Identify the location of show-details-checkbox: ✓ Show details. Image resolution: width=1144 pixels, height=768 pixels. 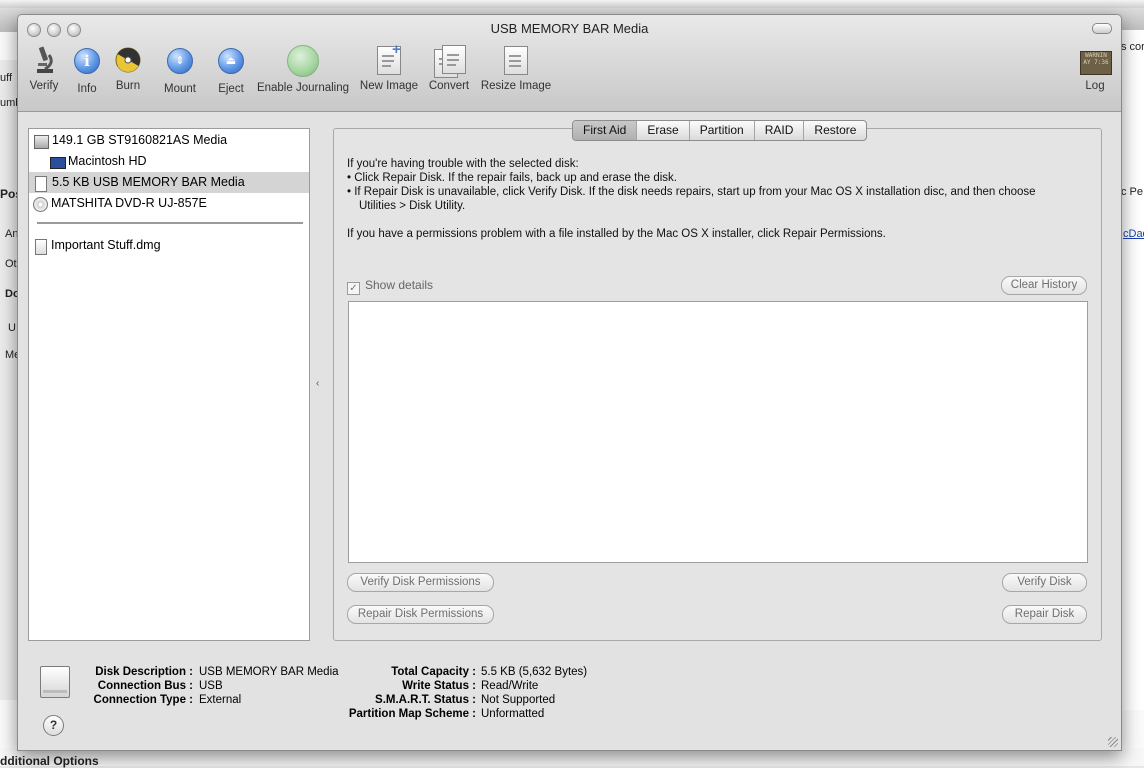
(390, 286).